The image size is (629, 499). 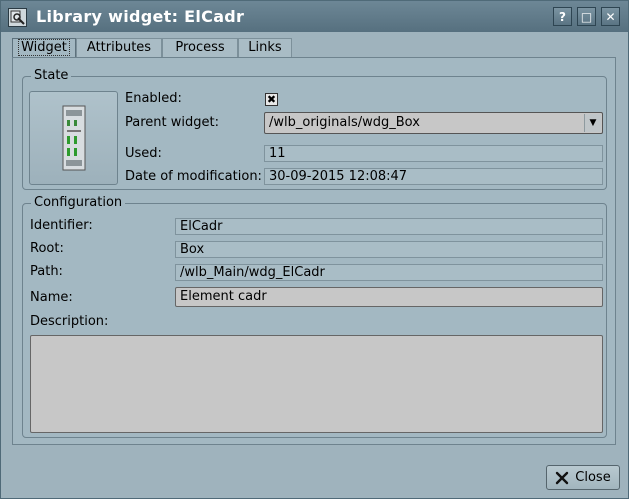 I want to click on state-group-title: State, so click(x=51, y=75).